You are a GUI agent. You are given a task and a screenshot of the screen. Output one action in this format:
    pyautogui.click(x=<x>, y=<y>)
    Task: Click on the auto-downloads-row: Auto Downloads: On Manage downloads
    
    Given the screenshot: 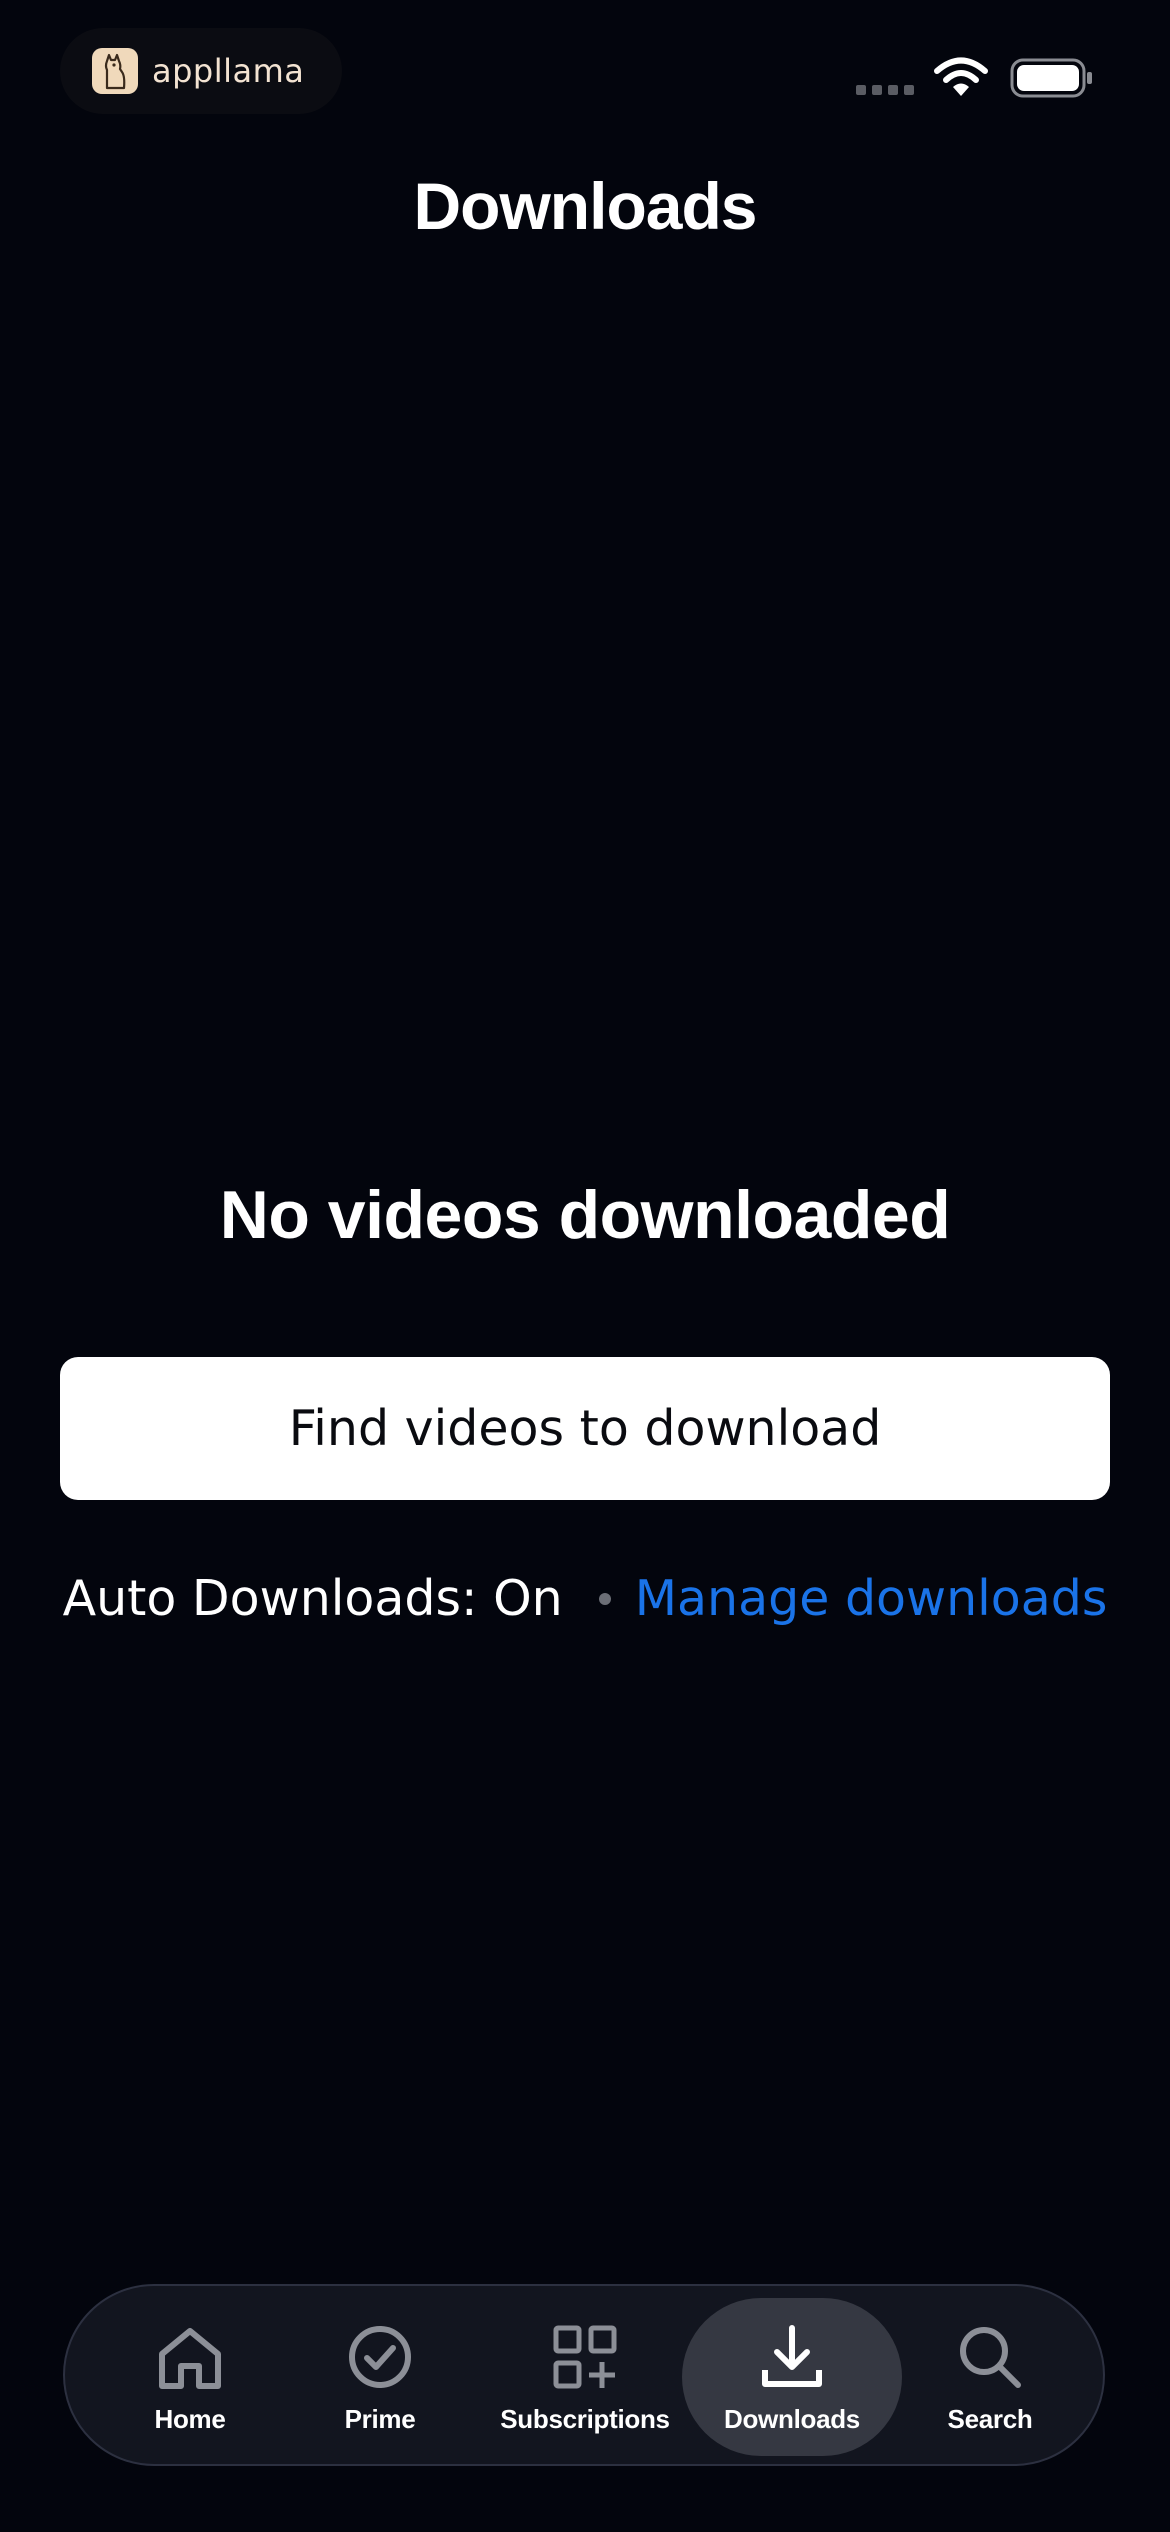 What is the action you would take?
    pyautogui.click(x=585, y=1598)
    